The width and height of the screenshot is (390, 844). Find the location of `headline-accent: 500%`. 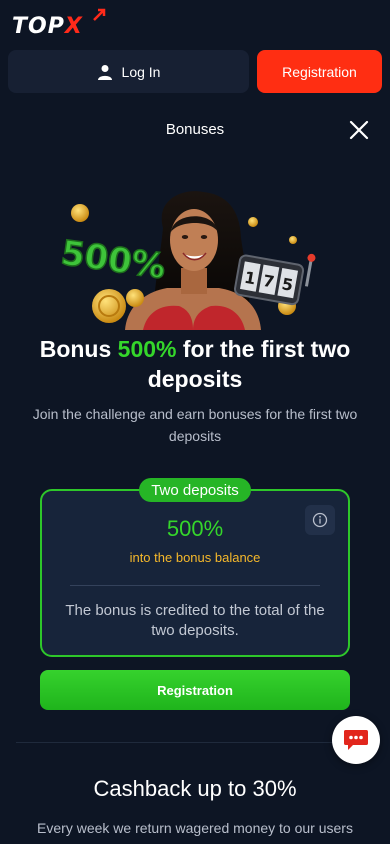

headline-accent: 500% is located at coordinates (147, 349).